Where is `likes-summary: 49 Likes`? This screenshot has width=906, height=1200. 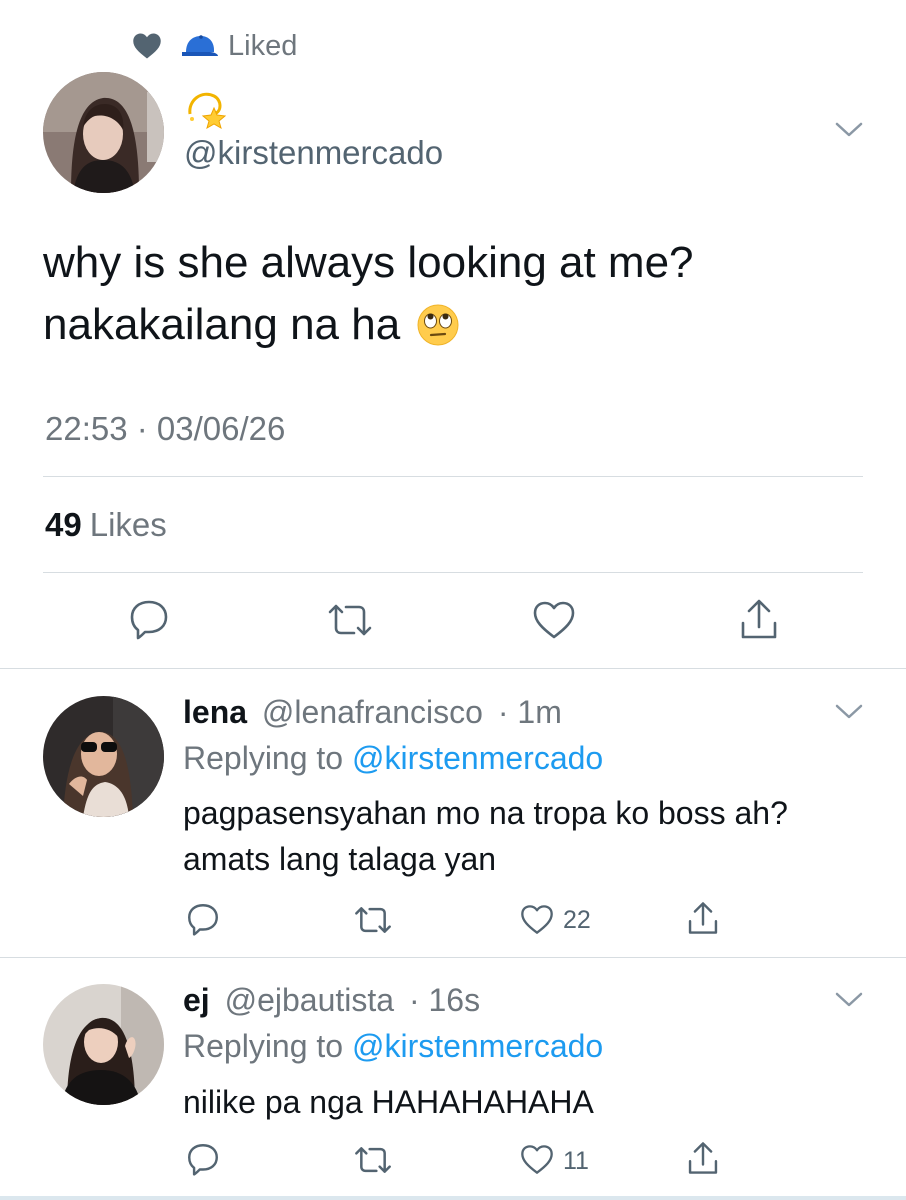
likes-summary: 49 Likes is located at coordinates (106, 525).